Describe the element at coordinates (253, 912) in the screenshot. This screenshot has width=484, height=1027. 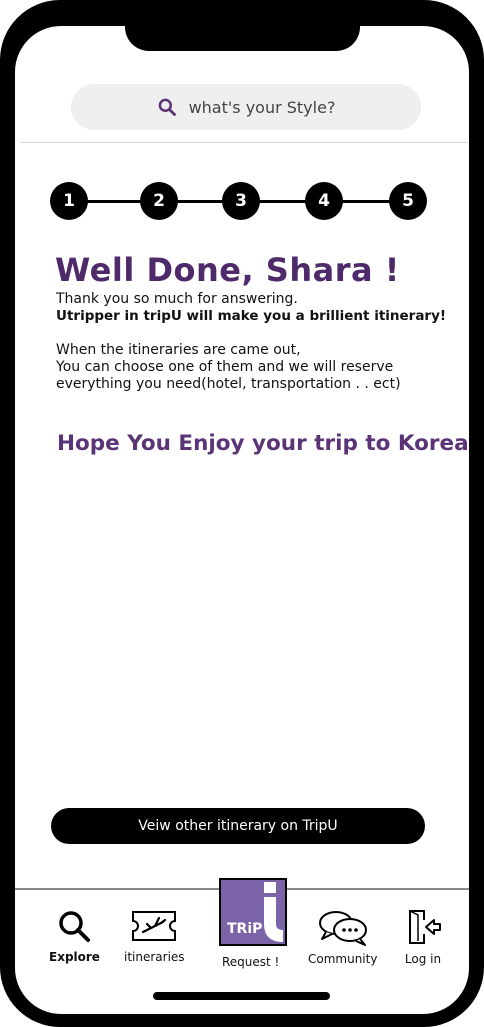
I see `tripu-logo-icon: TRiP` at that location.